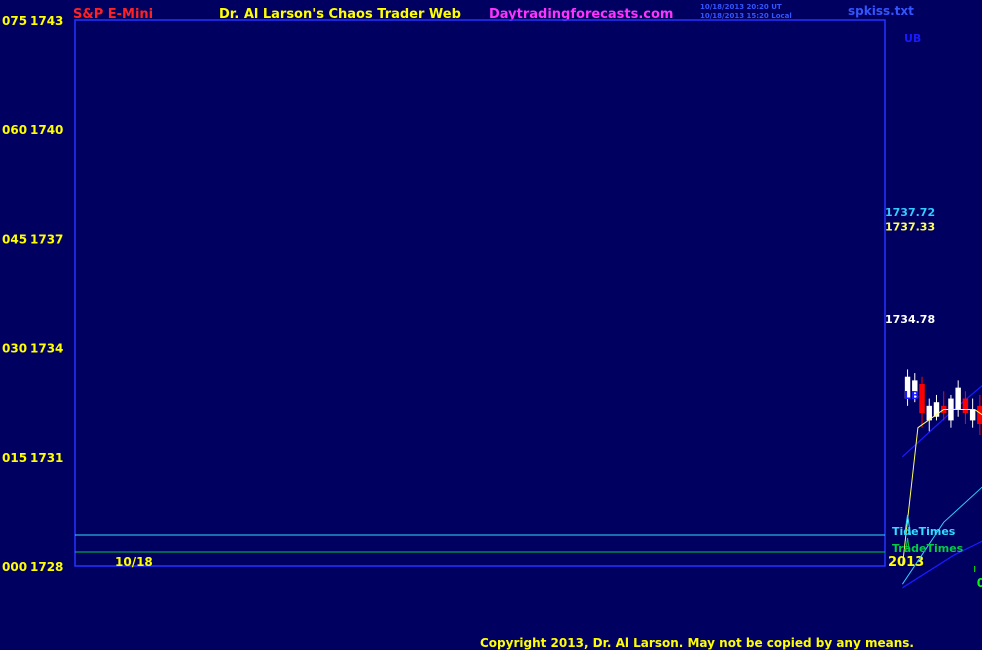 The height and width of the screenshot is (650, 982). Describe the element at coordinates (46, 239) in the screenshot. I see `y-tick-price: 1737` at that location.